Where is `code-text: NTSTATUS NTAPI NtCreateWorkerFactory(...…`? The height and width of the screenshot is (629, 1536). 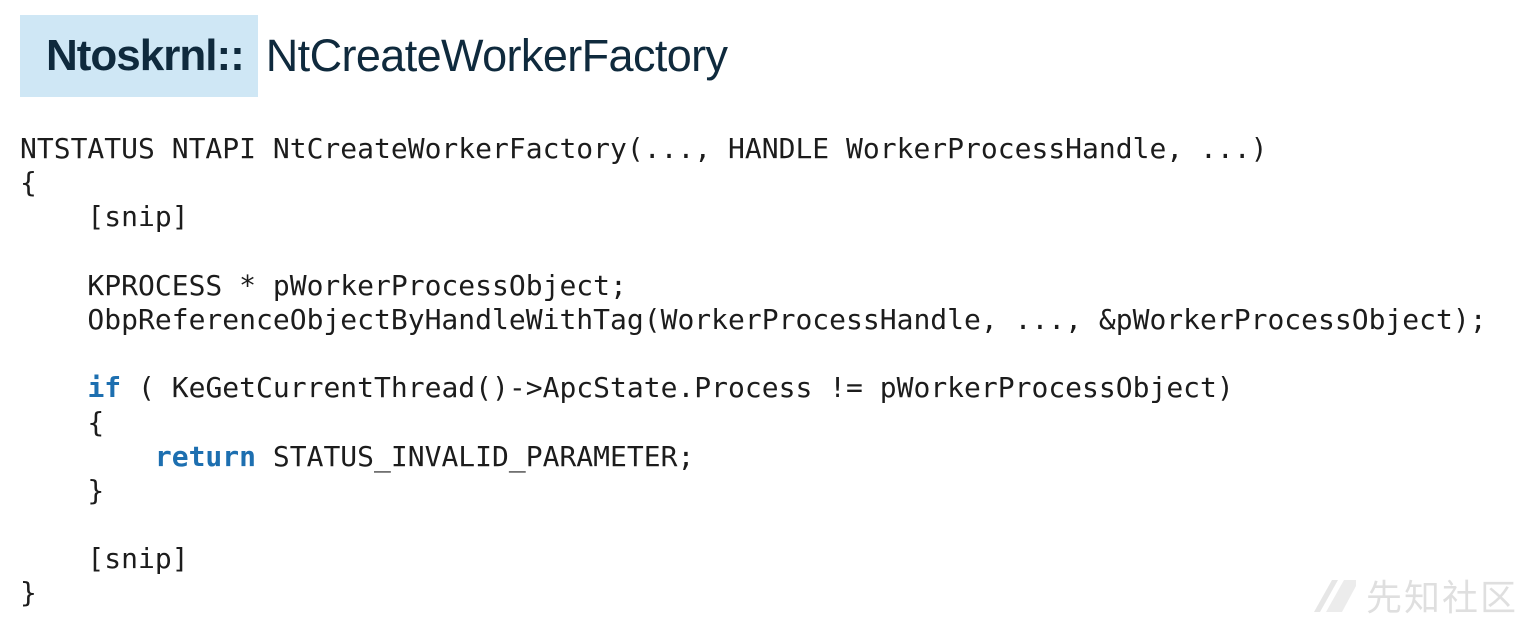 code-text: NTSTATUS NTAPI NtCreateWorkerFactory(...… is located at coordinates (644, 148).